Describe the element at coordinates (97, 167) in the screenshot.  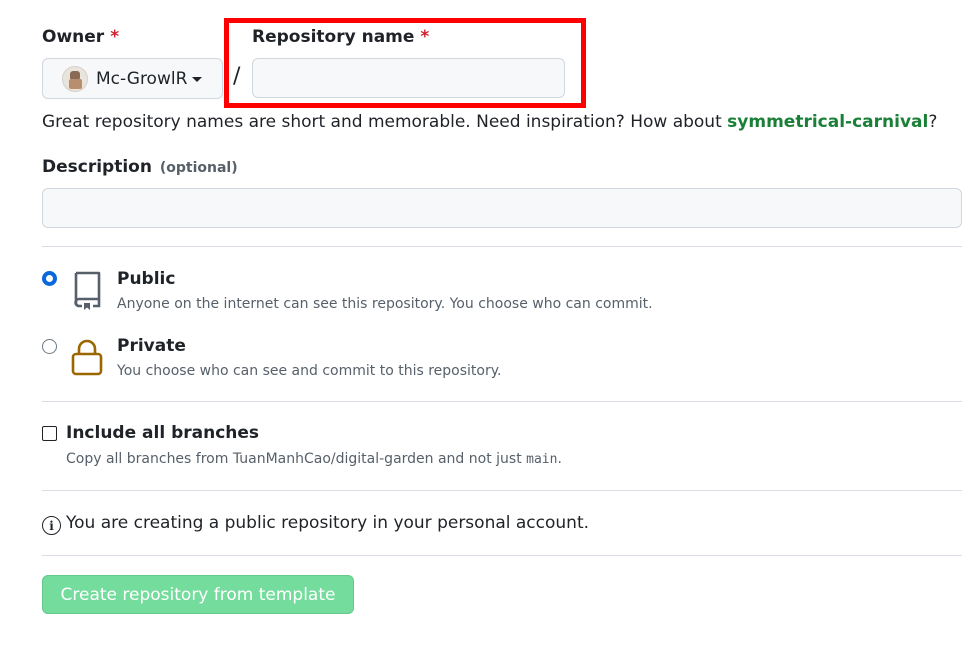
I see `description-label-text: Description` at that location.